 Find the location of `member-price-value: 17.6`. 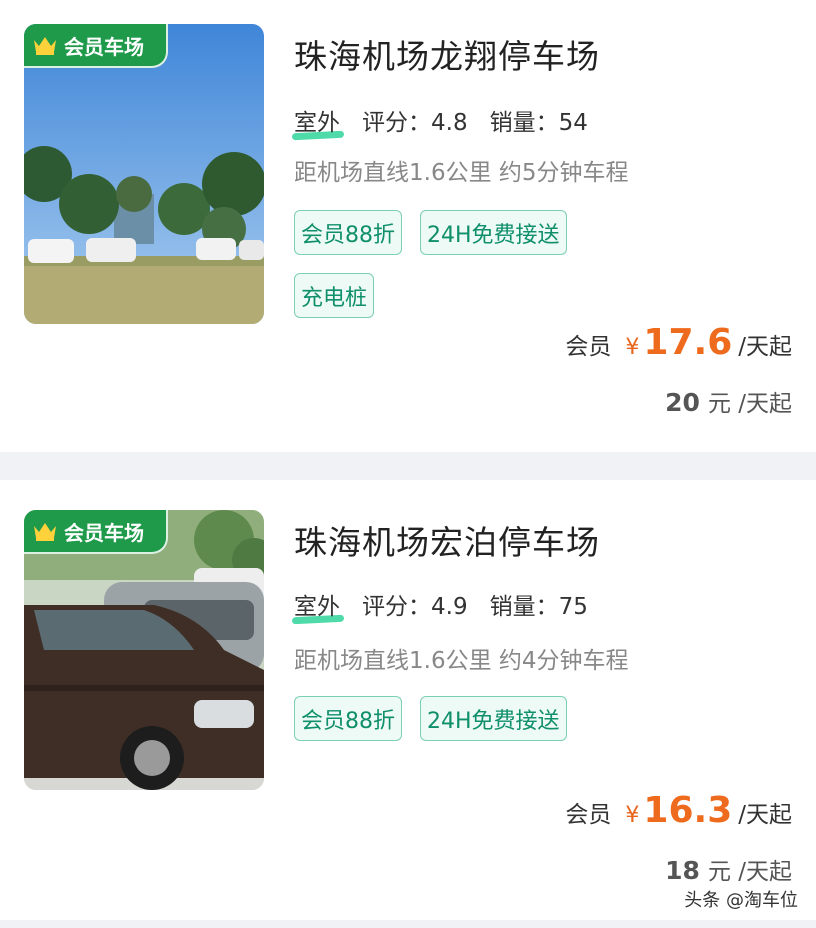

member-price-value: 17.6 is located at coordinates (688, 342).